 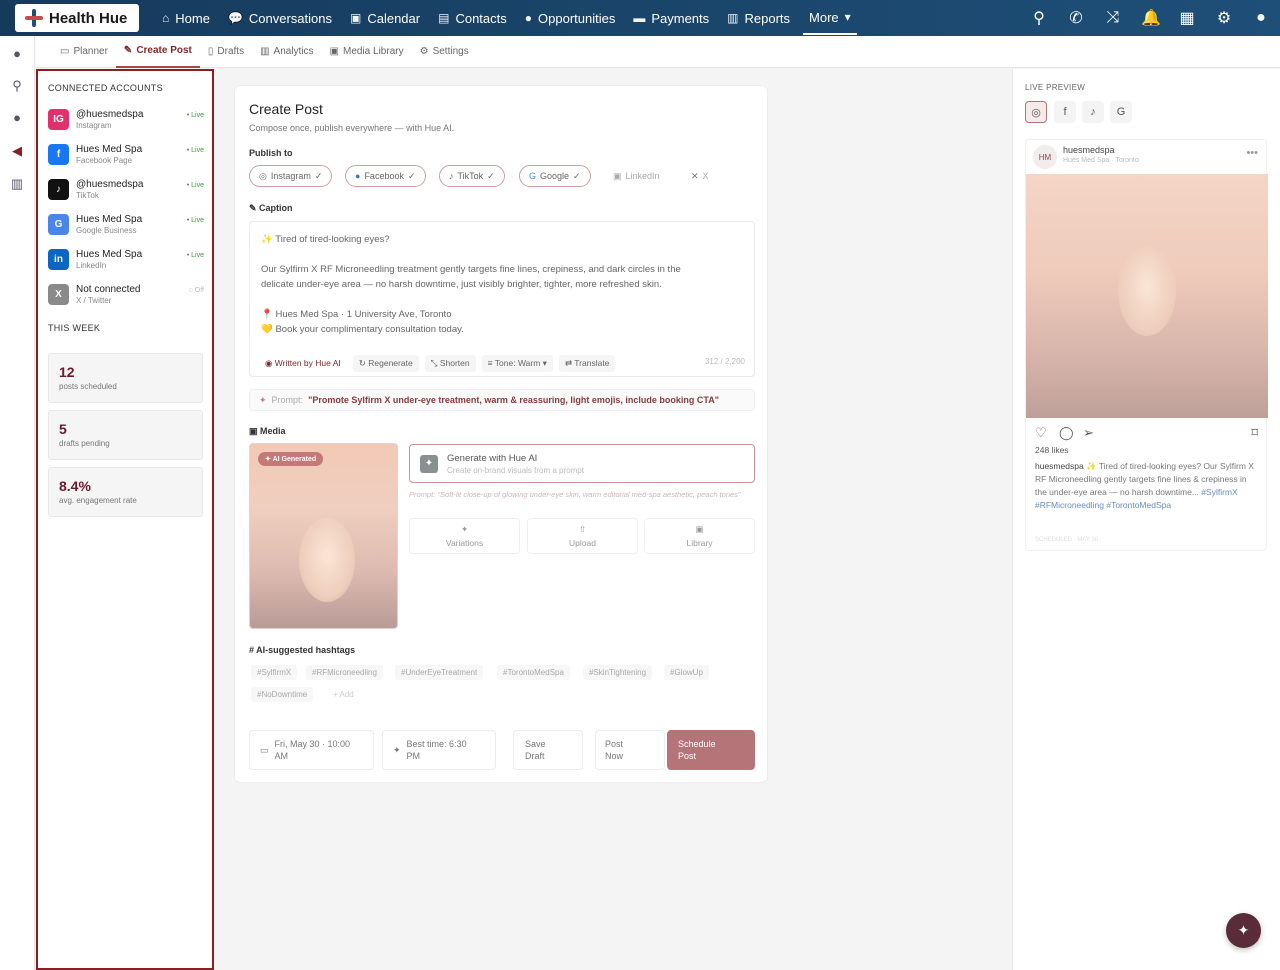 What do you see at coordinates (1093, 112) in the screenshot?
I see `preview-tiktok-tab: ♪` at bounding box center [1093, 112].